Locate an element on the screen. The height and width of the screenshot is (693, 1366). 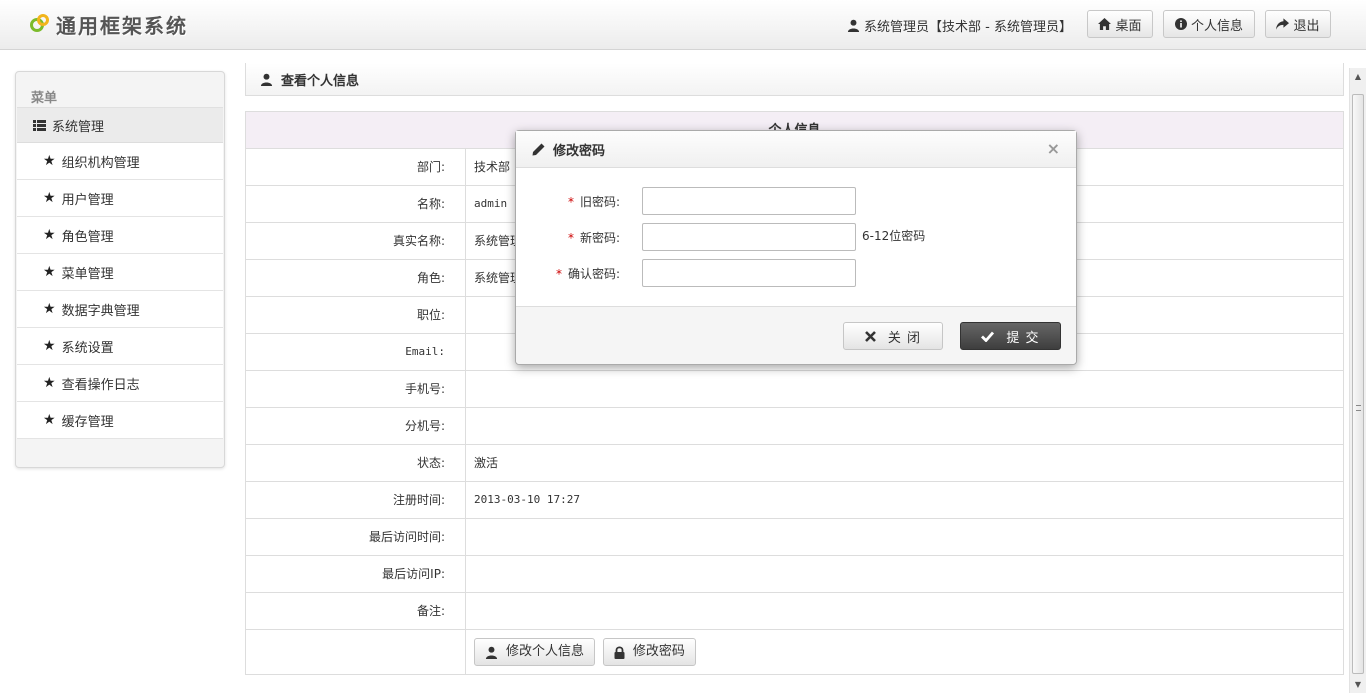
action-row-buttons: 修改个人信息 修改密码 is located at coordinates (904, 652).